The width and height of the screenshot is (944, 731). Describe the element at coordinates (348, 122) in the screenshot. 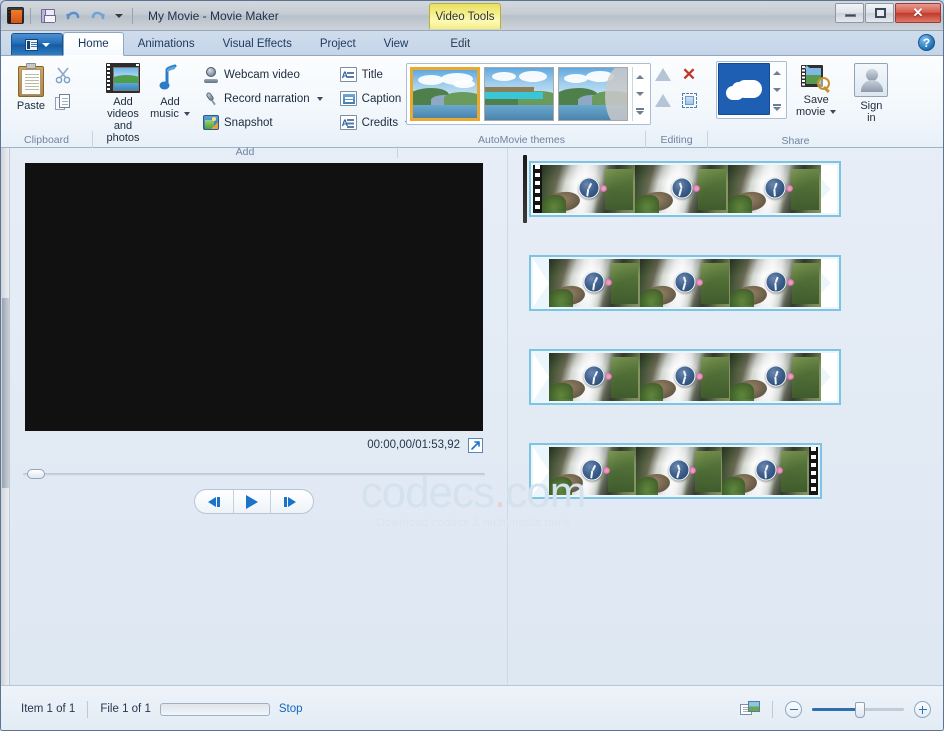

I see `credits-icon` at that location.